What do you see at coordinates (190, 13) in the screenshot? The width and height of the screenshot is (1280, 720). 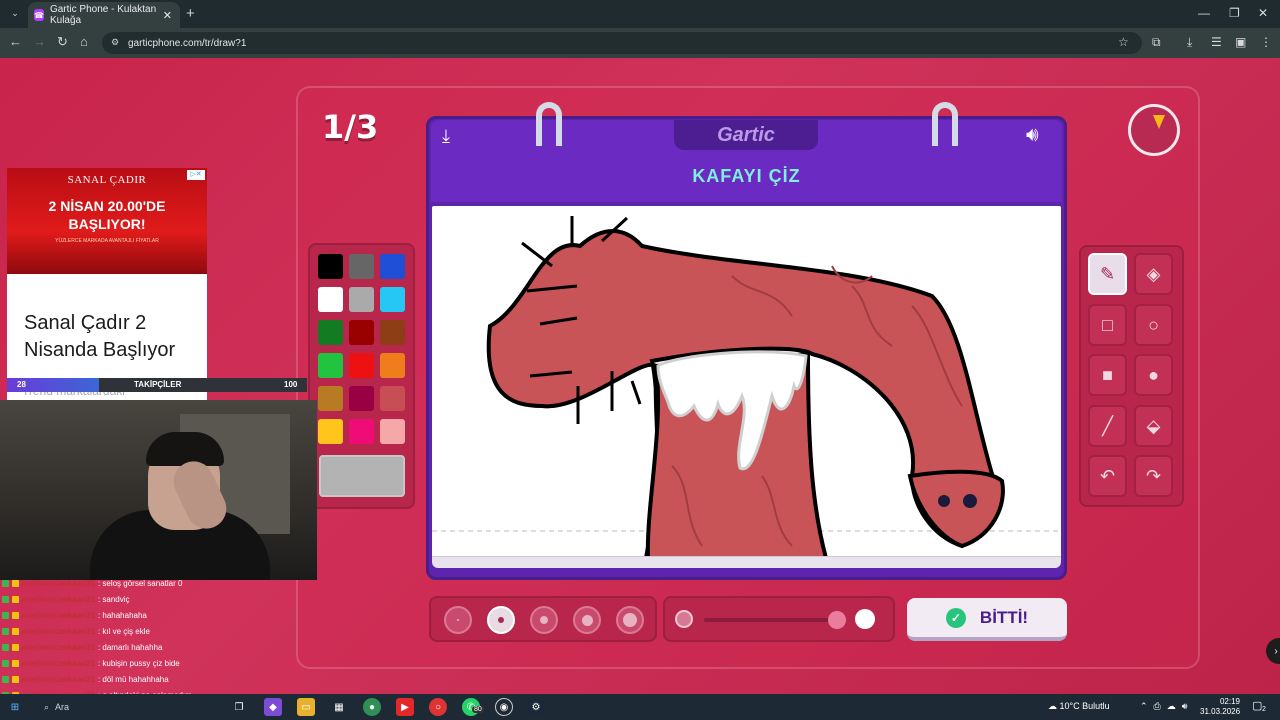 I see `new-tab-button: +` at bounding box center [190, 13].